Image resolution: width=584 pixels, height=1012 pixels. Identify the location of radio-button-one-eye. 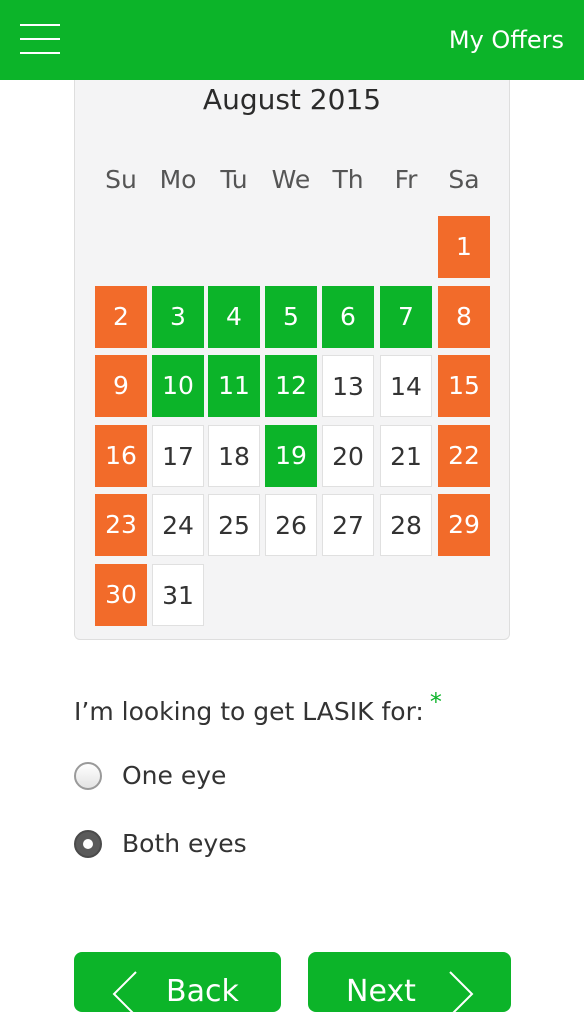
(88, 776).